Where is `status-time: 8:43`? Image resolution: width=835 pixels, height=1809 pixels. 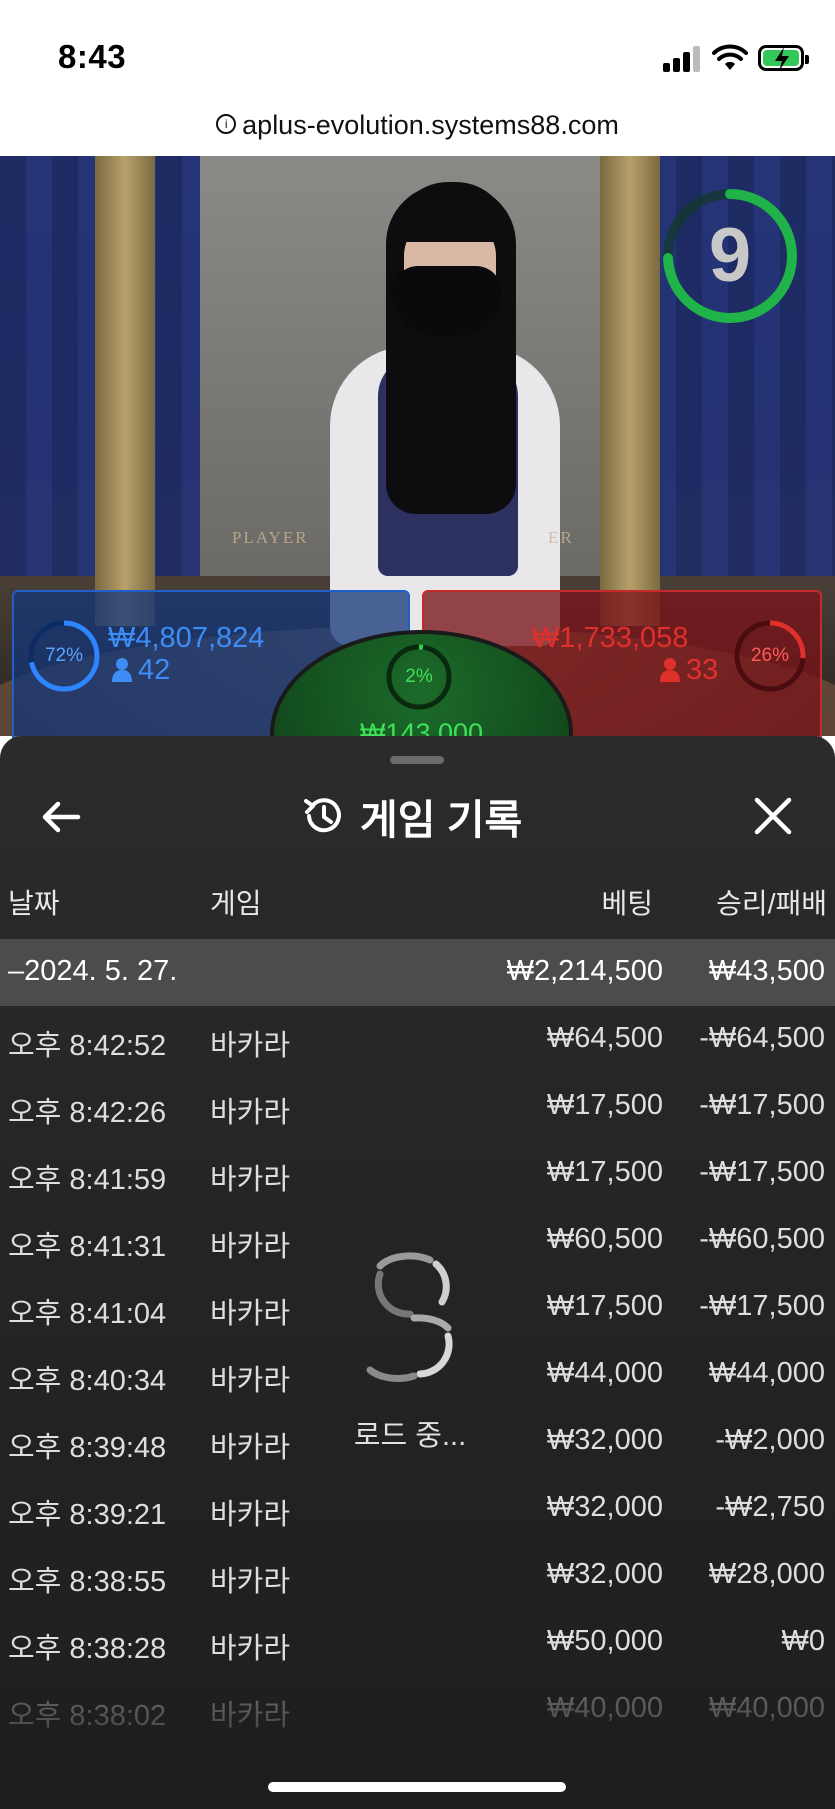
status-time: 8:43 is located at coordinates (92, 56).